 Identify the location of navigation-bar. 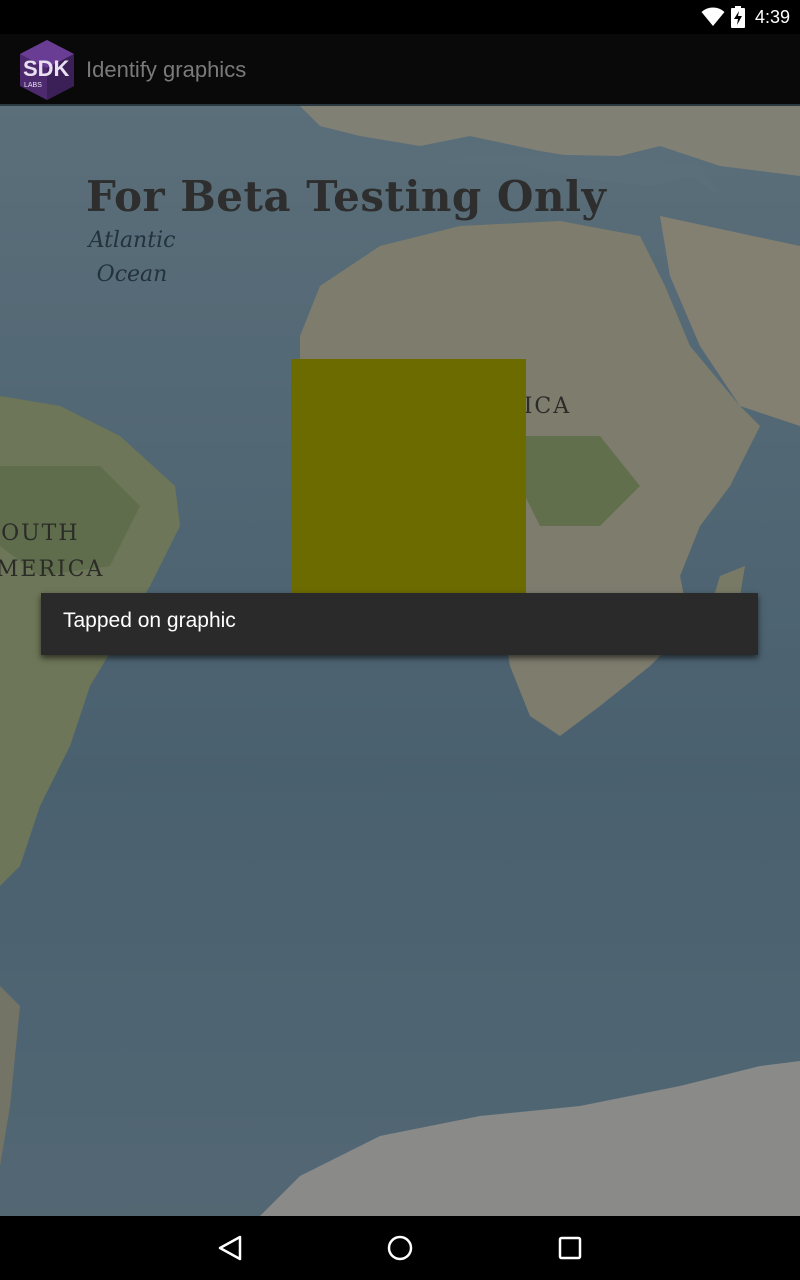
(400, 1248).